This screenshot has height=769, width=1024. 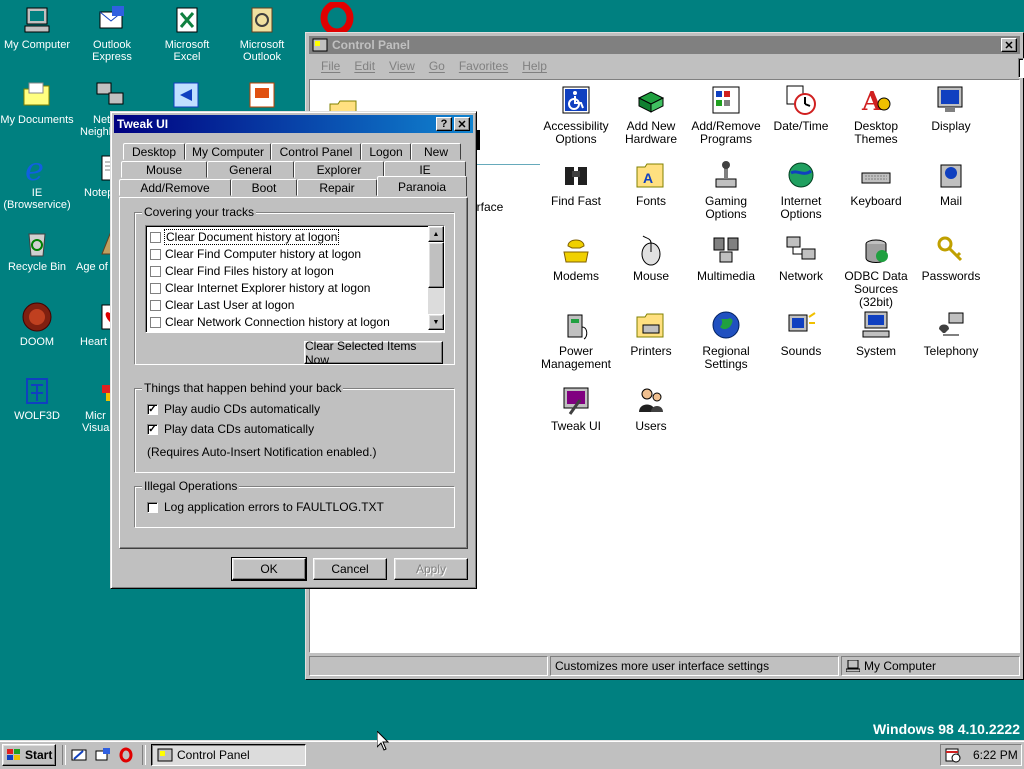 What do you see at coordinates (242, 409) in the screenshot?
I see `play-audio-cds-label: Play audio CDs automatically` at bounding box center [242, 409].